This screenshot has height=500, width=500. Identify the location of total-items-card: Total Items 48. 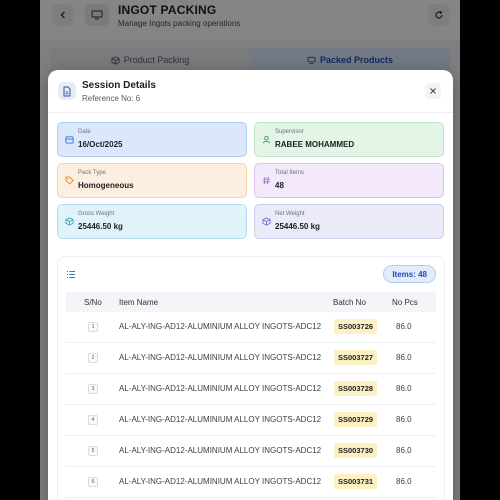
(349, 180).